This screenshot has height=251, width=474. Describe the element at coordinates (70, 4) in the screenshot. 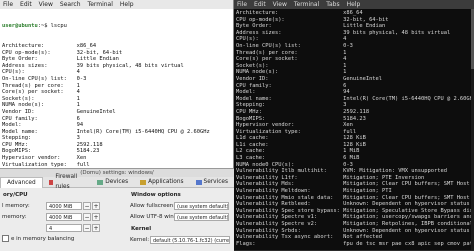

I see `menu-search: Search` at that location.